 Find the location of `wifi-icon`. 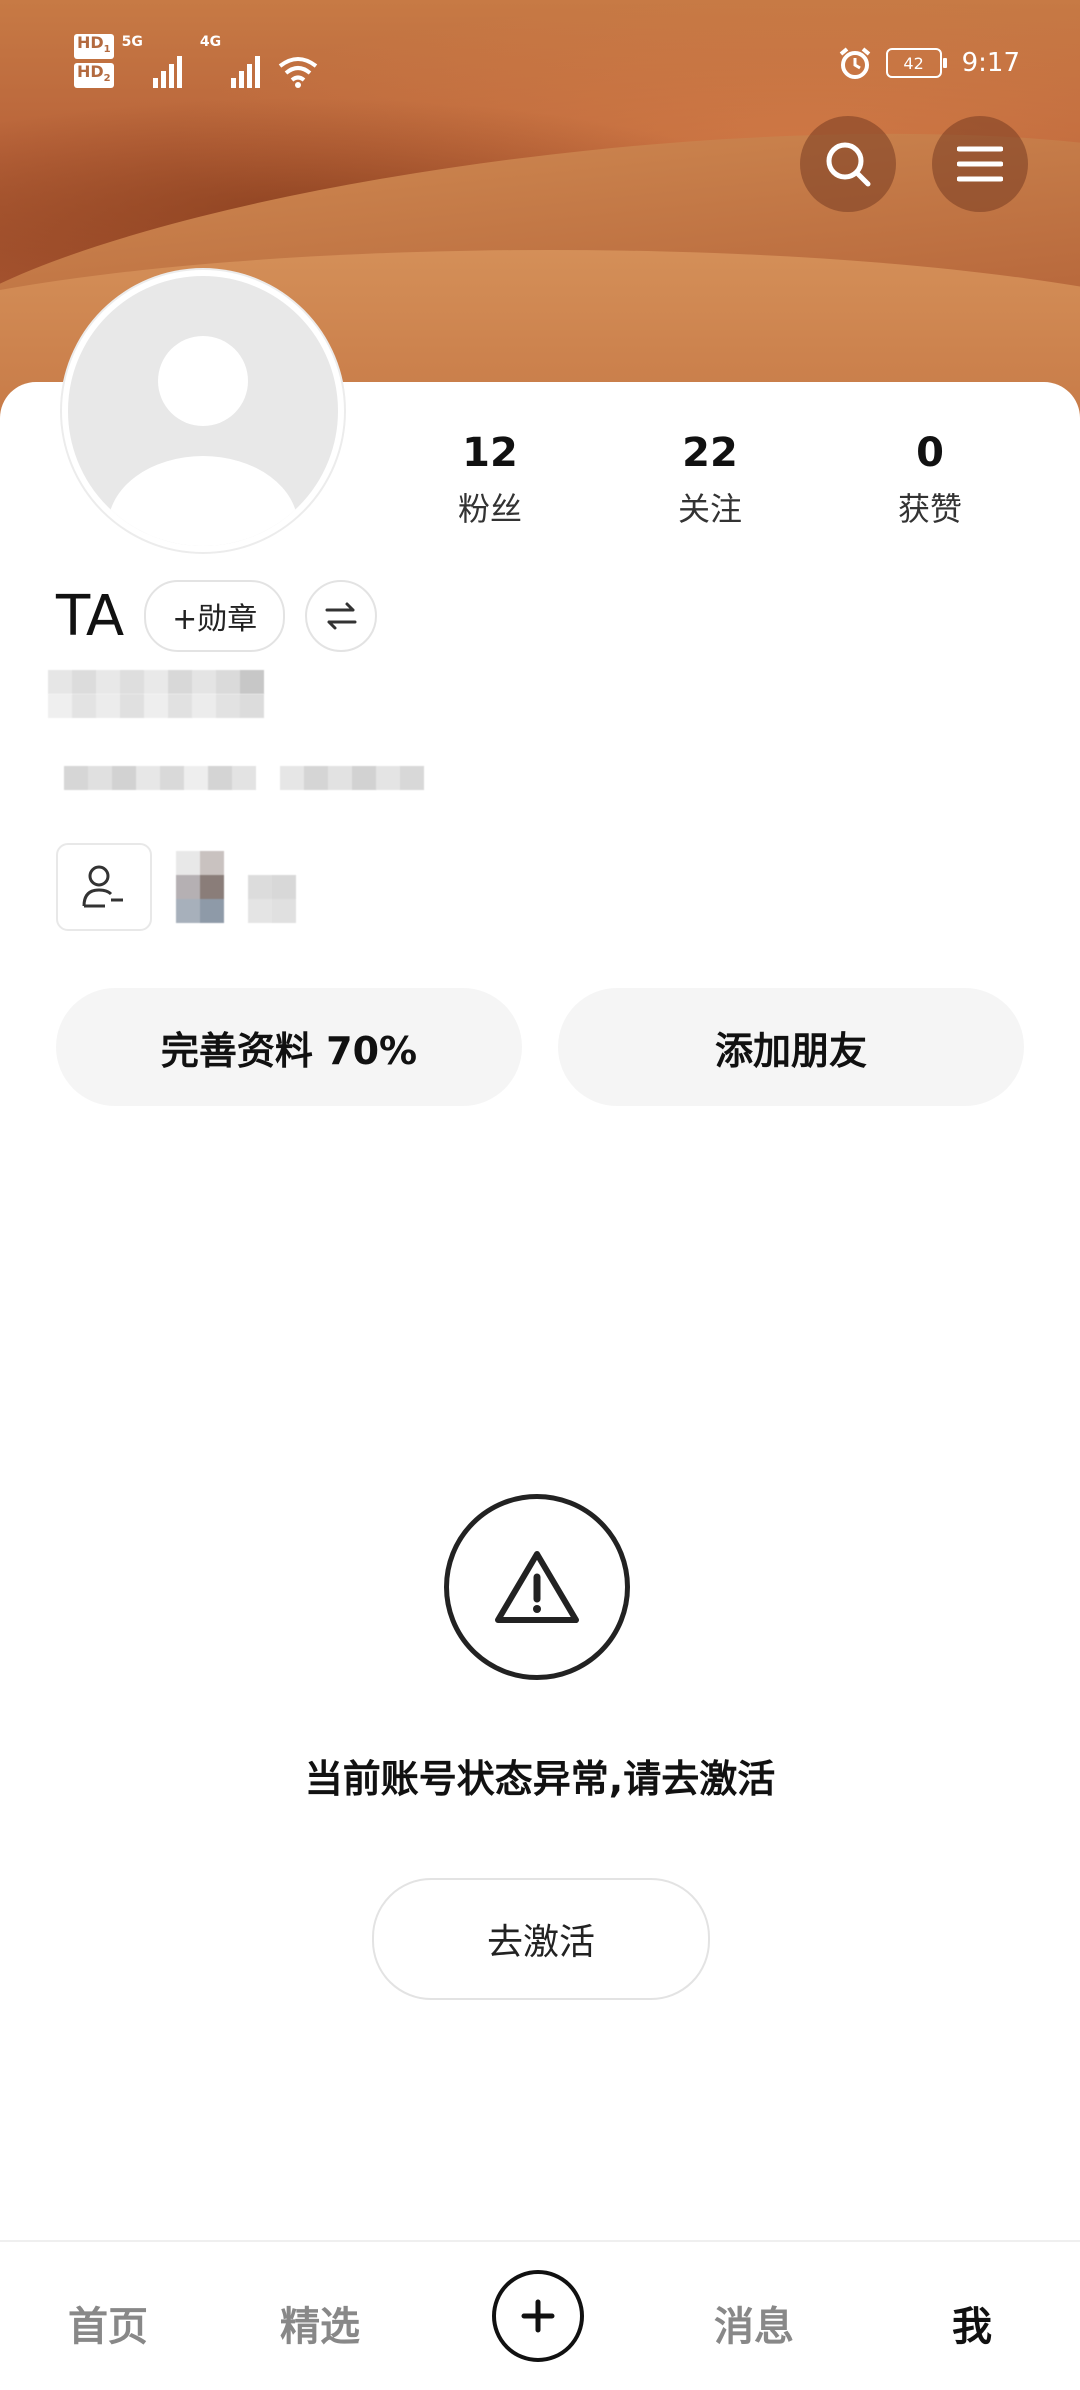

wifi-icon is located at coordinates (298, 73).